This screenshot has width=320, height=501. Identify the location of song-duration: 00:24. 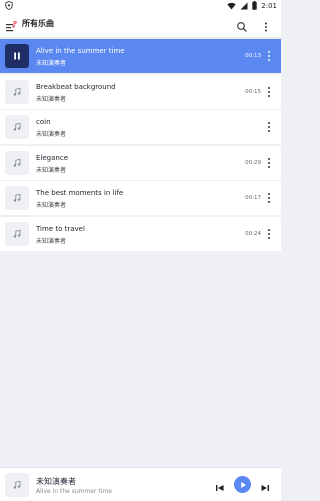
(253, 233).